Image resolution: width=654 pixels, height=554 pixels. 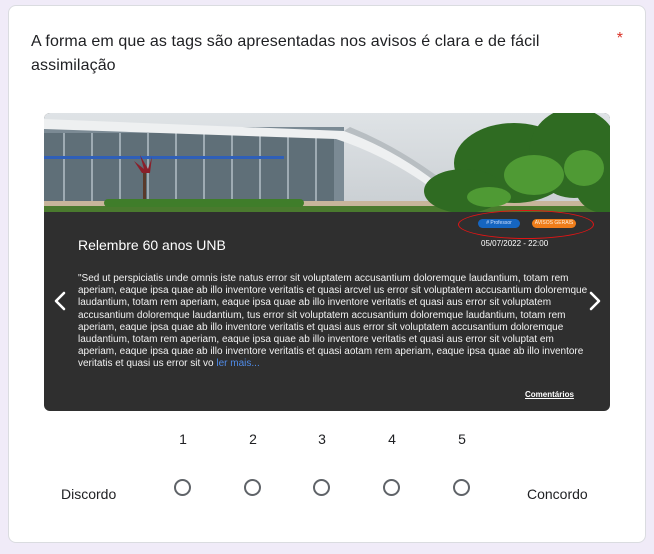 I want to click on notice-date: 05/07/2022 - 22:00, so click(x=515, y=243).